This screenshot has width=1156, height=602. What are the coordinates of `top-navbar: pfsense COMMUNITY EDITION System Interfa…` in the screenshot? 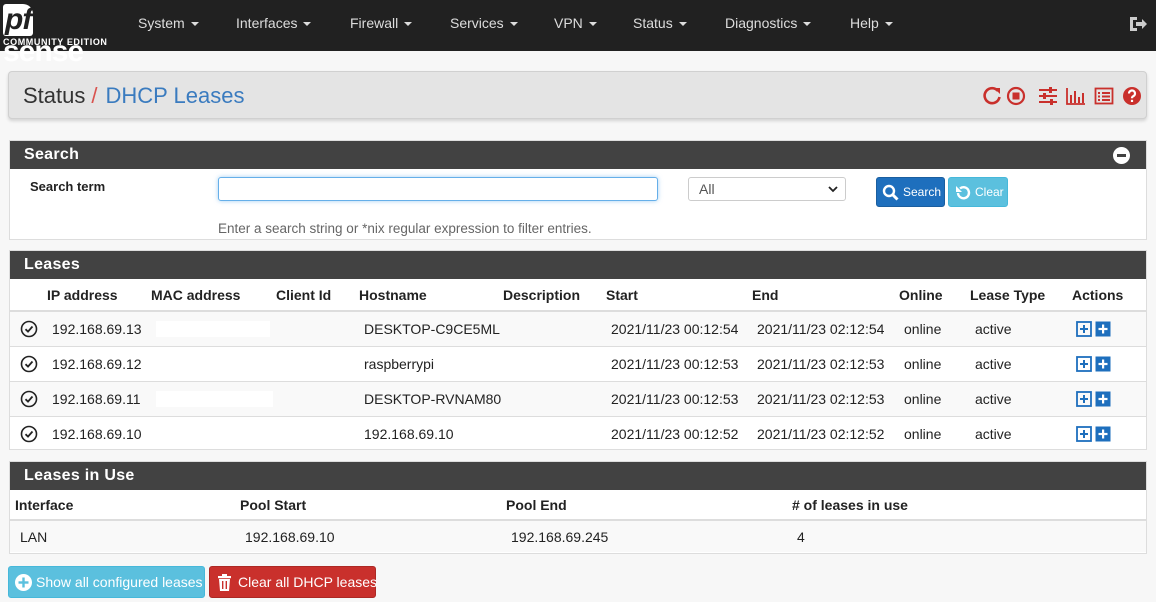 It's located at (578, 34).